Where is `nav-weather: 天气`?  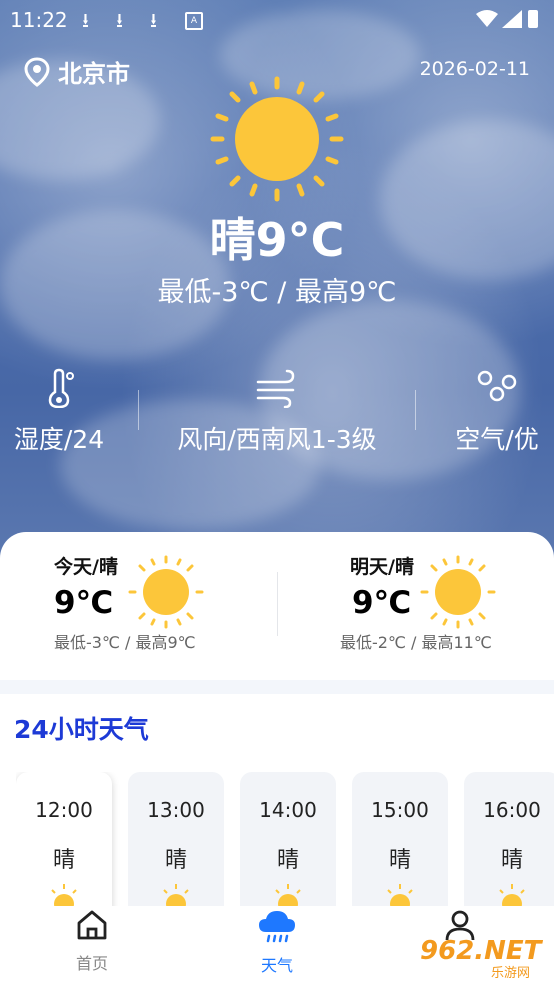
nav-weather: 天气 is located at coordinates (277, 941).